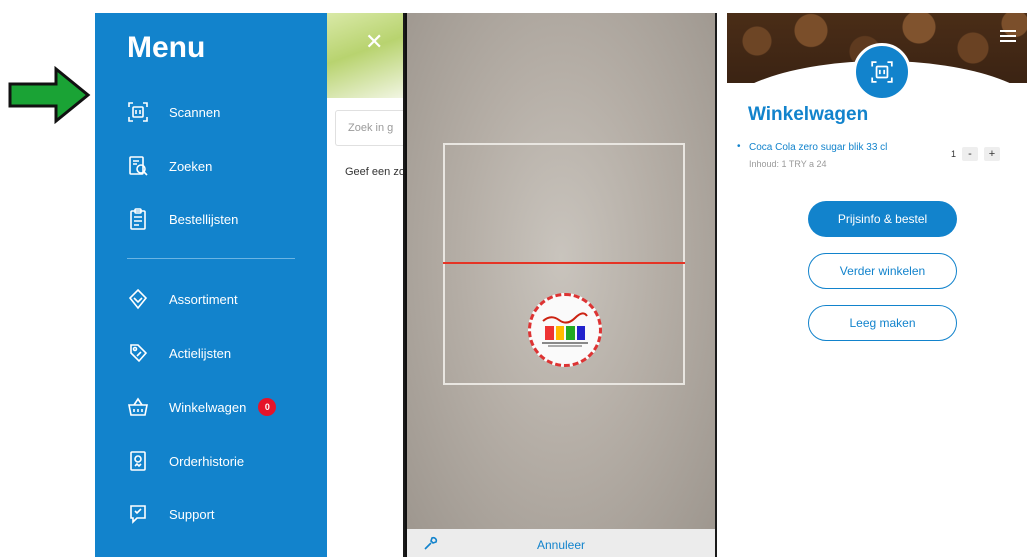  Describe the element at coordinates (192, 514) in the screenshot. I see `menu-item-label: Support` at that location.